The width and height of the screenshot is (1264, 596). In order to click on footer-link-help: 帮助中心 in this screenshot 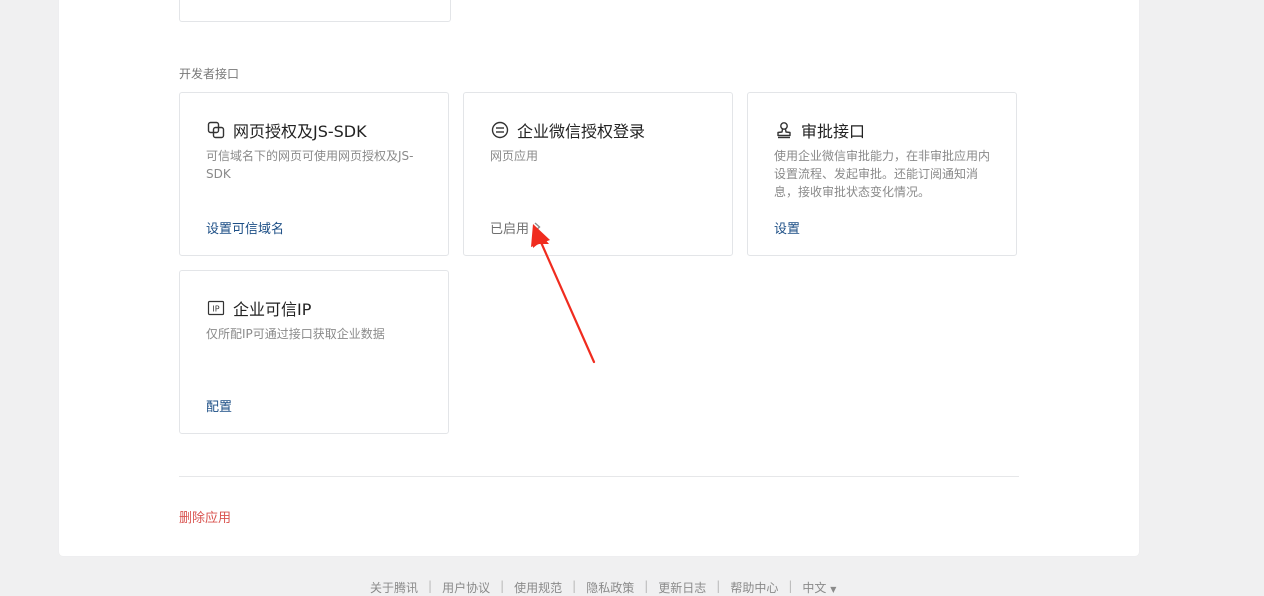, I will do `click(754, 587)`.